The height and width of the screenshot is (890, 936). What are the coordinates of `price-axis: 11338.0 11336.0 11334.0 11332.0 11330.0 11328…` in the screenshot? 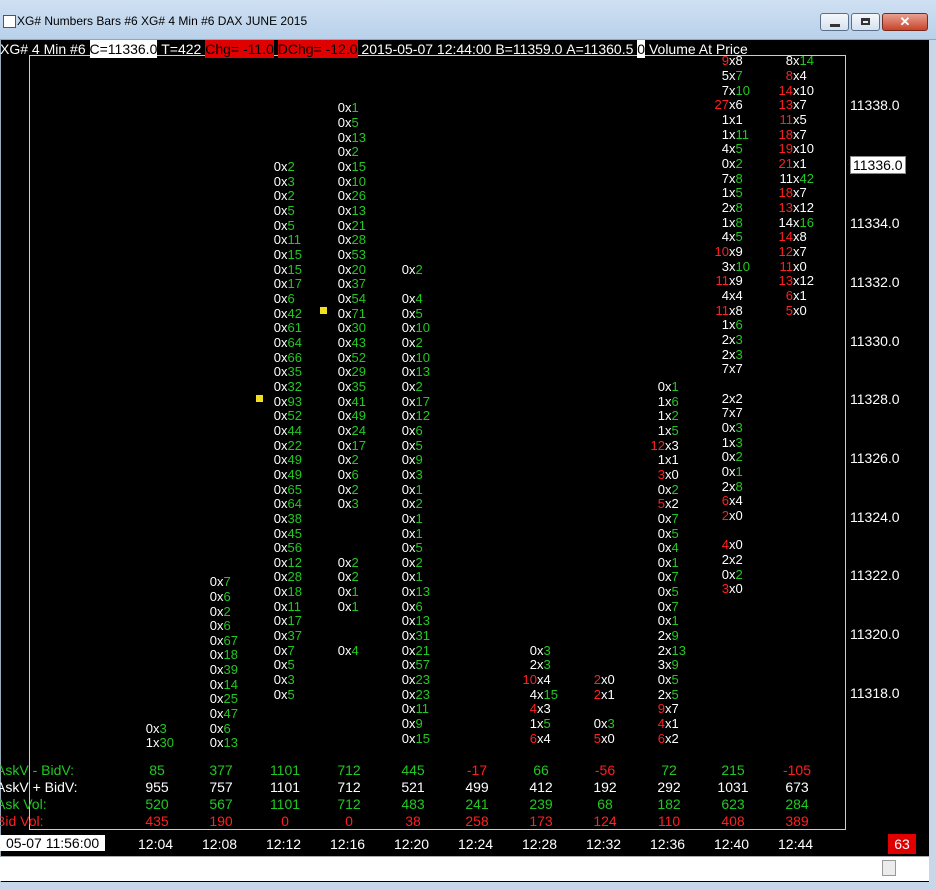 It's located at (887, 442).